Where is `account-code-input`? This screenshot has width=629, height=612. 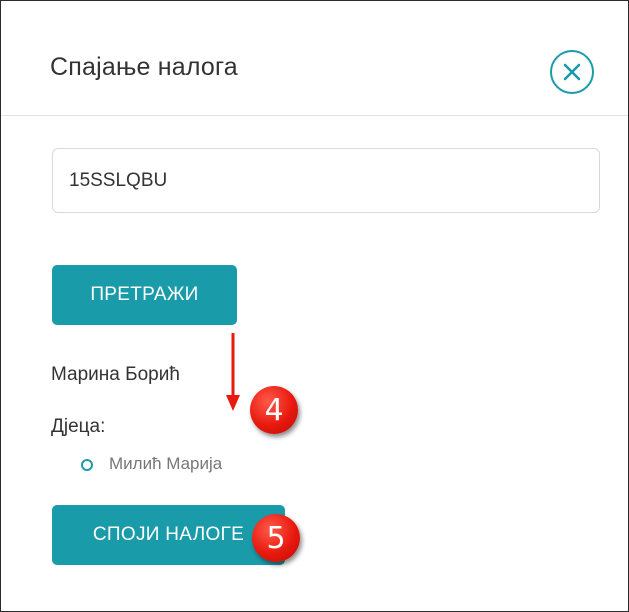
account-code-input is located at coordinates (326, 180).